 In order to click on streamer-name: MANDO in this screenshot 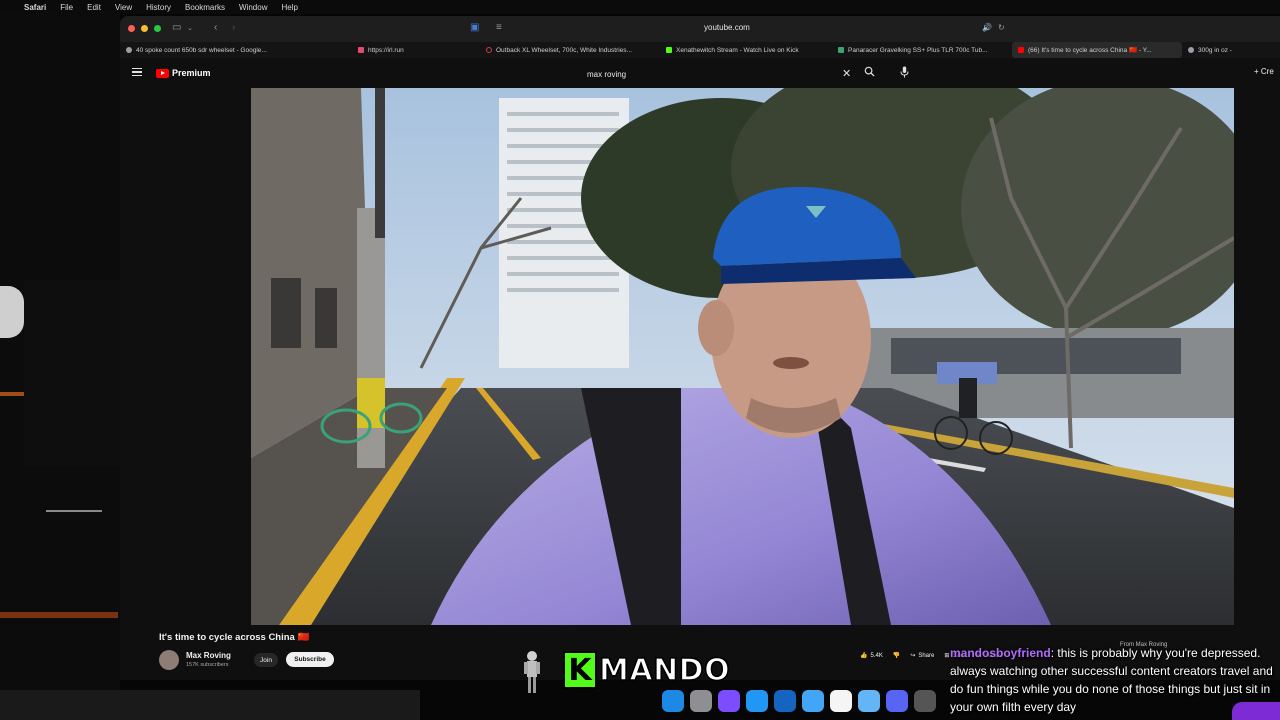, I will do `click(664, 670)`.